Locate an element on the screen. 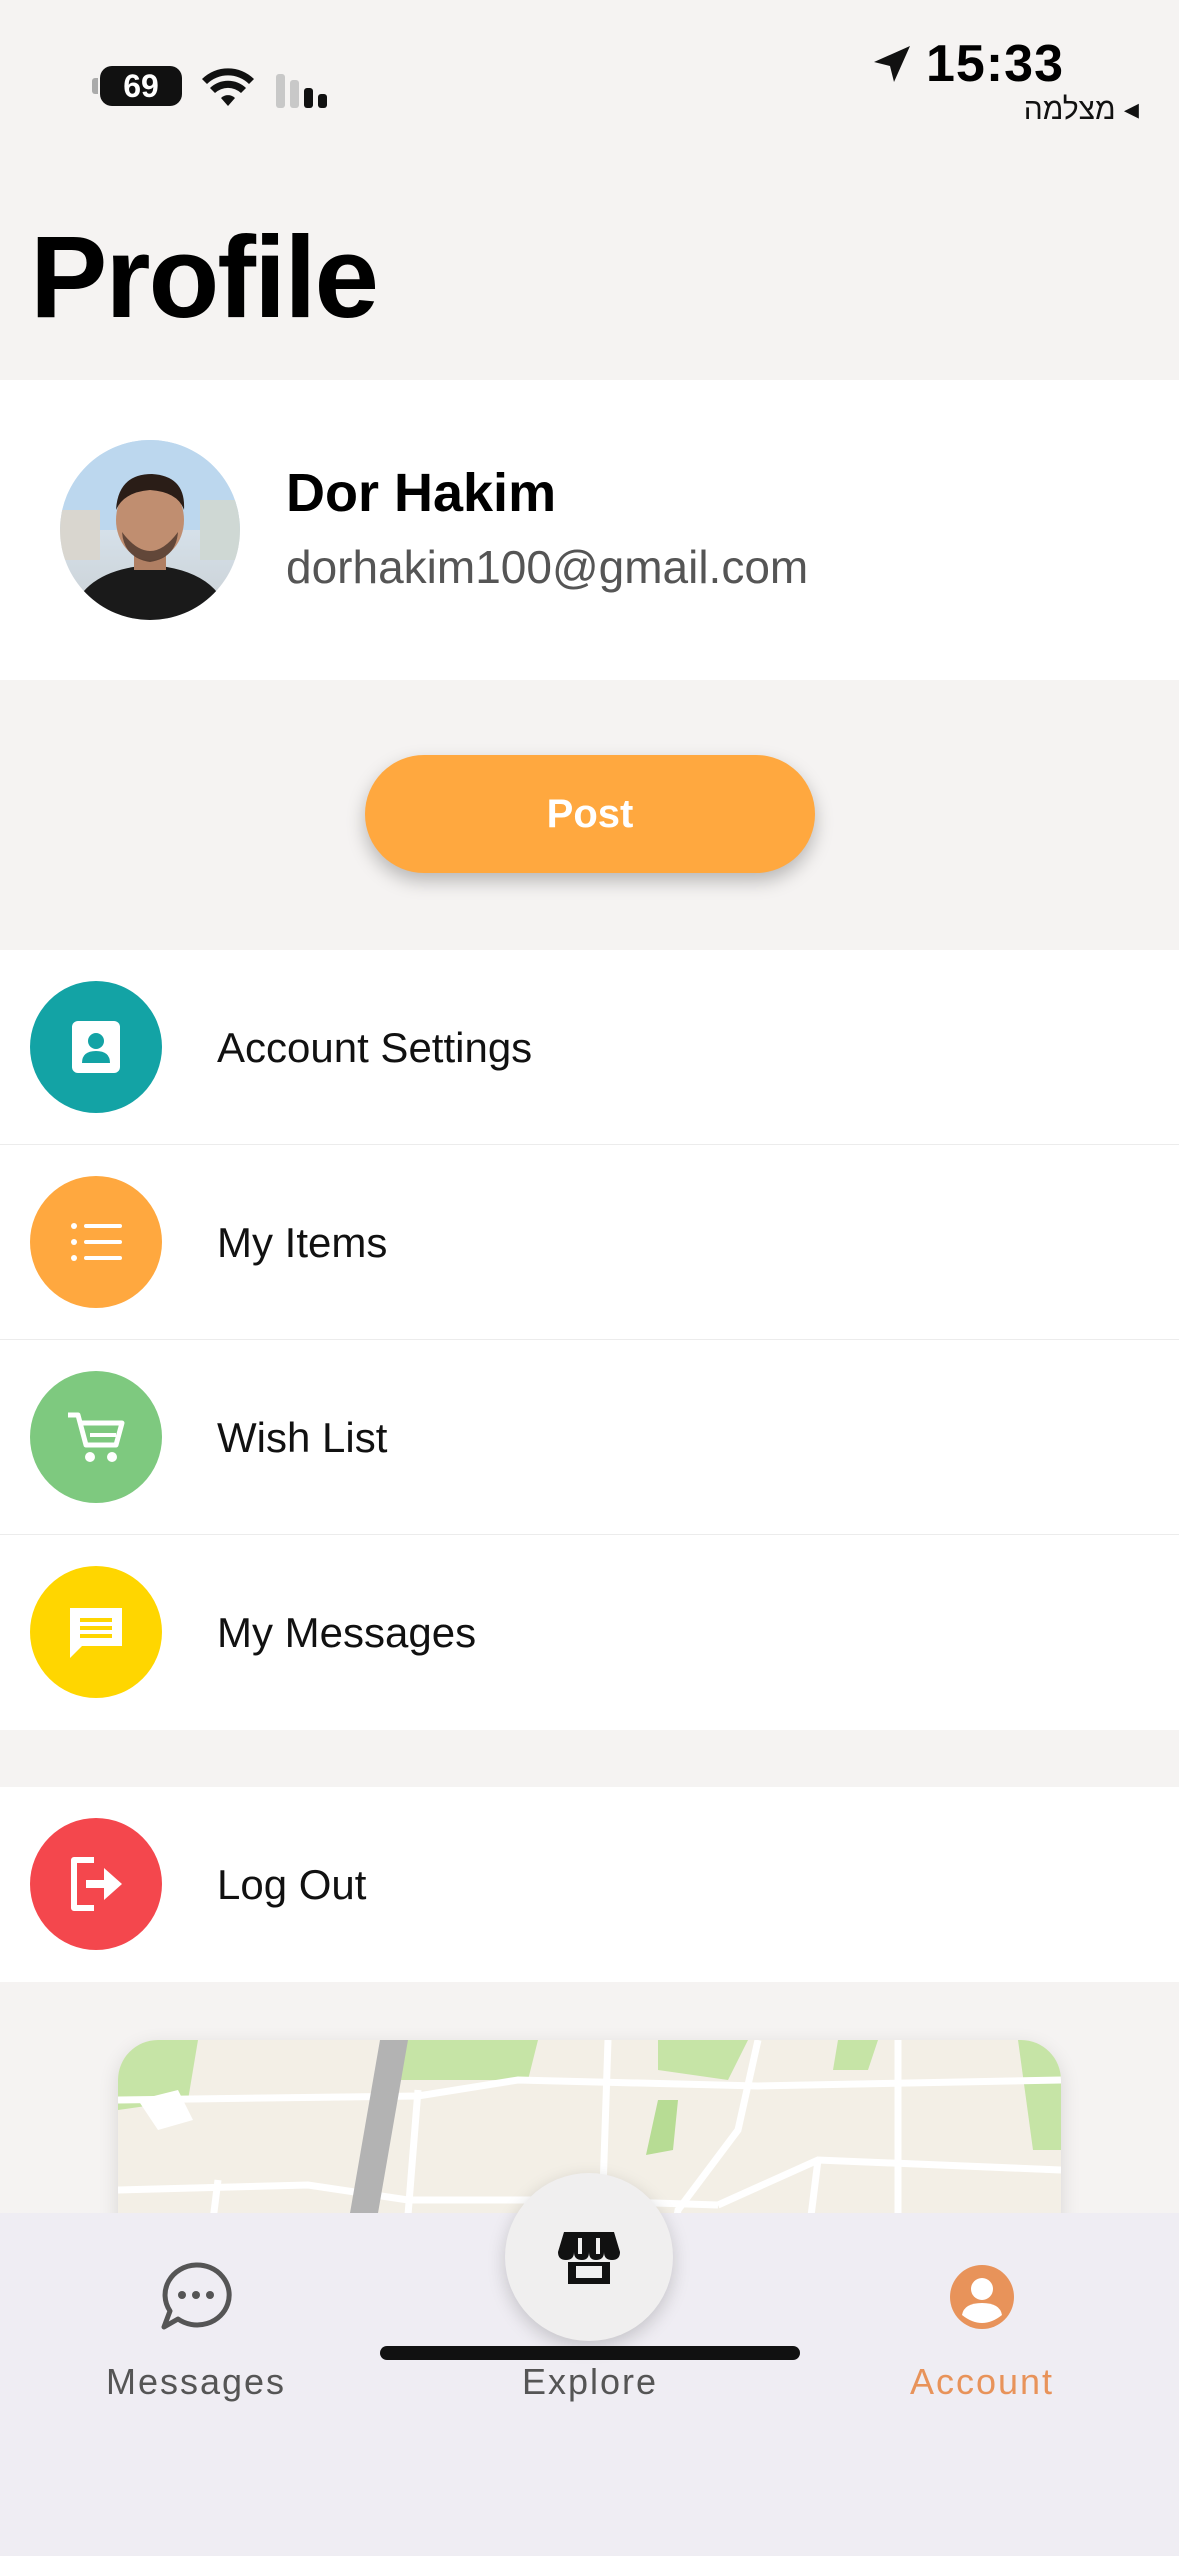 This screenshot has height=2556, width=1179. message-icon is located at coordinates (96, 1632).